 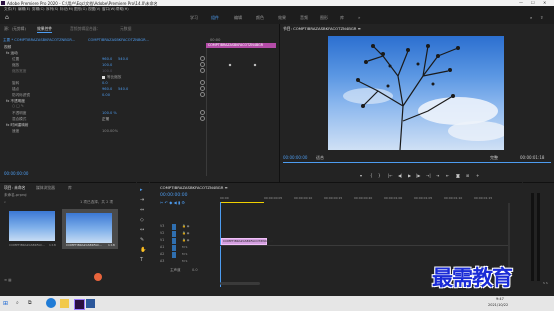 What do you see at coordinates (16, 173) in the screenshot?
I see `ec-timecode: 00:00:00:00` at bounding box center [16, 173].